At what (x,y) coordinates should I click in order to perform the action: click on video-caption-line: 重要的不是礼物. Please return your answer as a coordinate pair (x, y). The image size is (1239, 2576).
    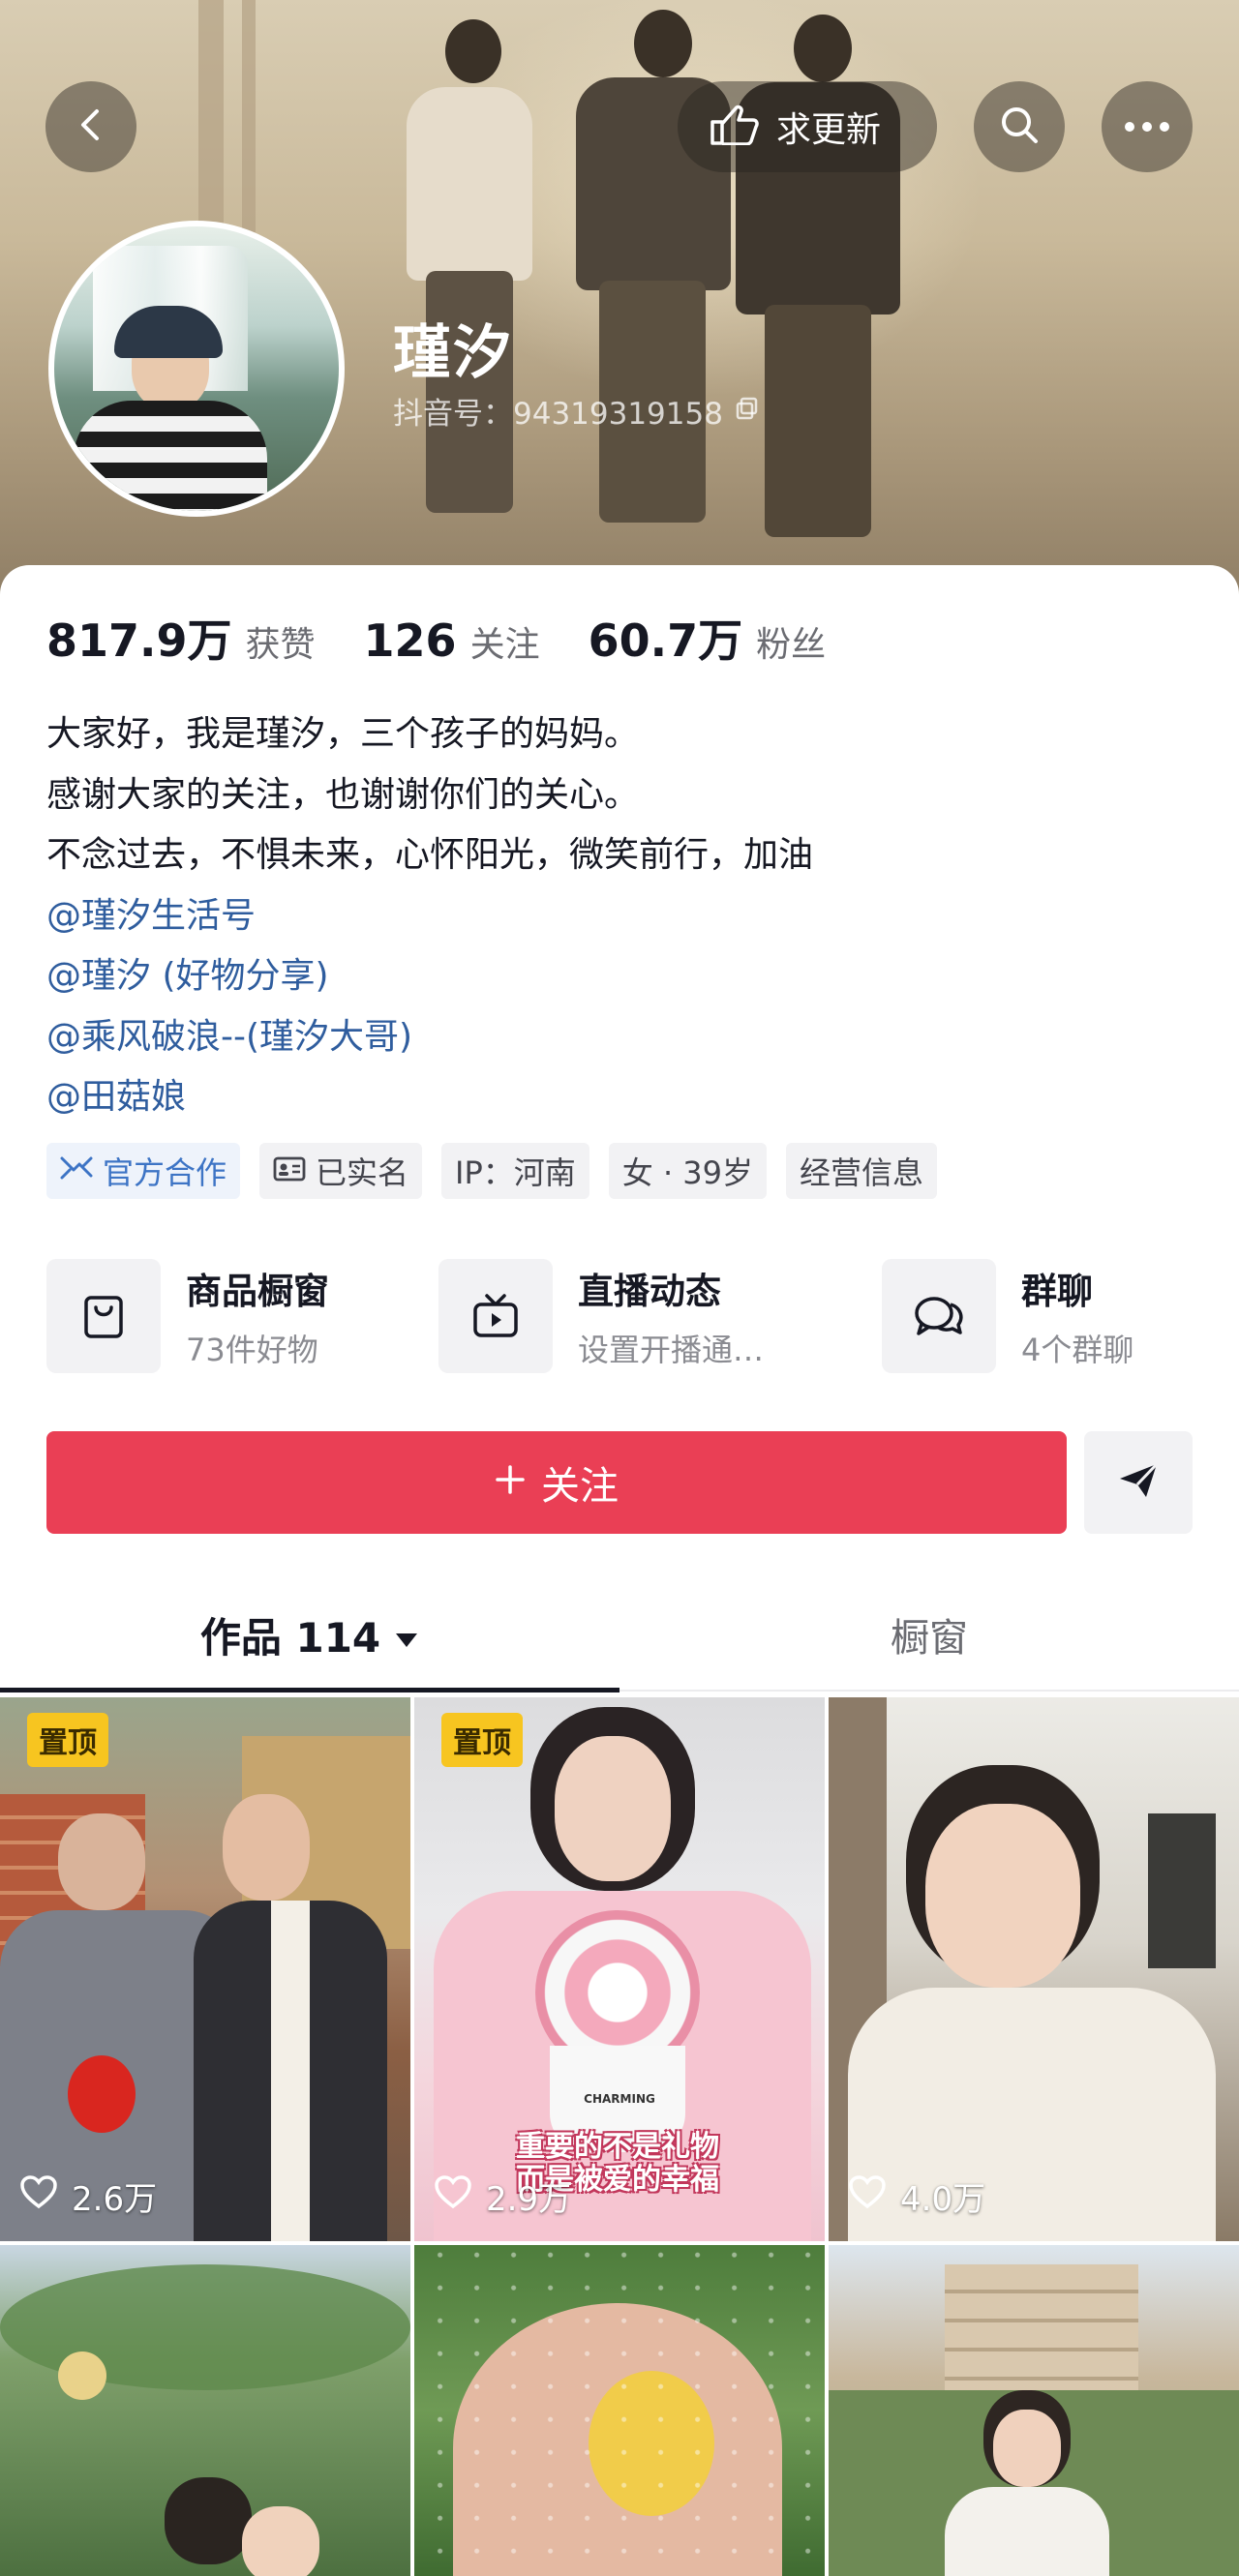
    Looking at the image, I should click on (617, 2147).